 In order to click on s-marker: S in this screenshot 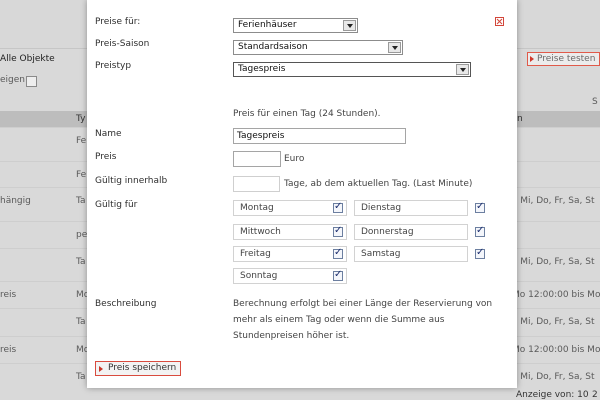, I will do `click(595, 102)`.